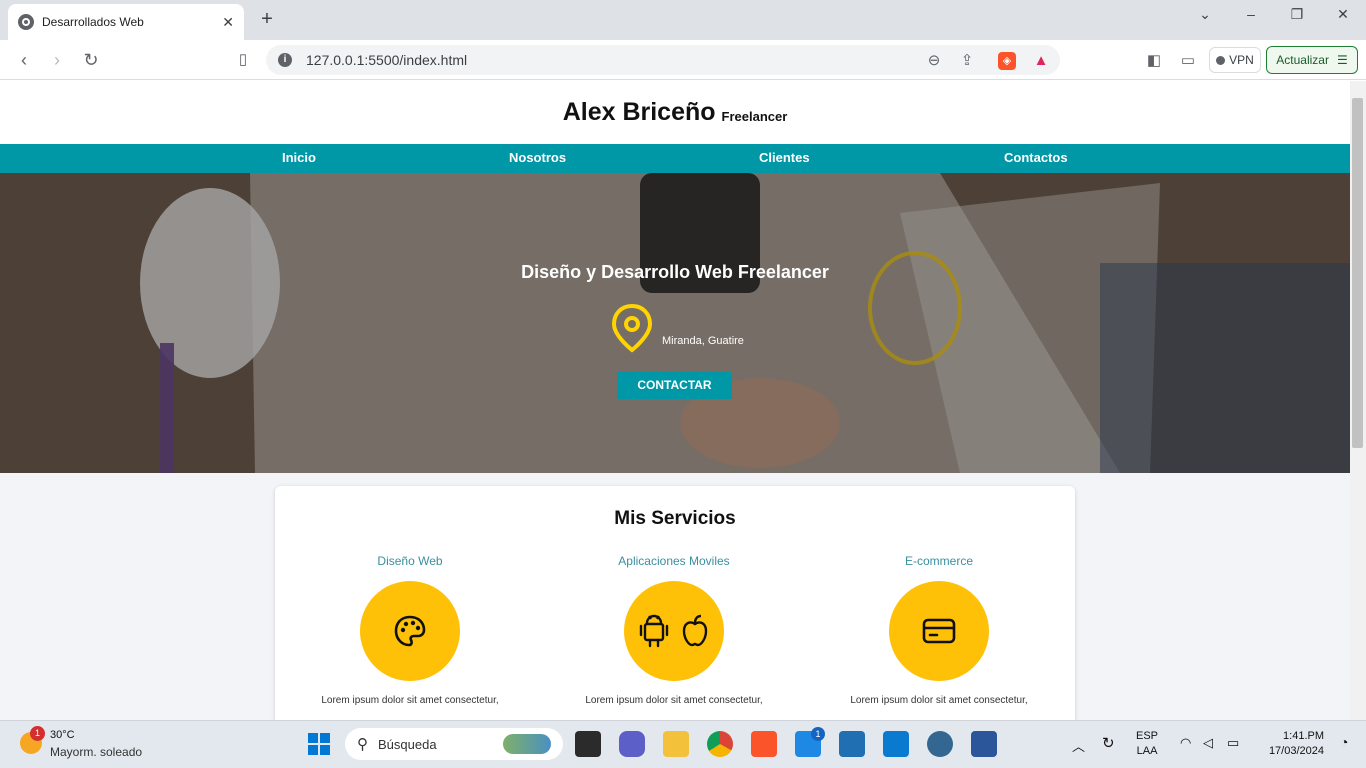 The width and height of the screenshot is (1366, 768). What do you see at coordinates (654, 631) in the screenshot?
I see `android-icon` at bounding box center [654, 631].